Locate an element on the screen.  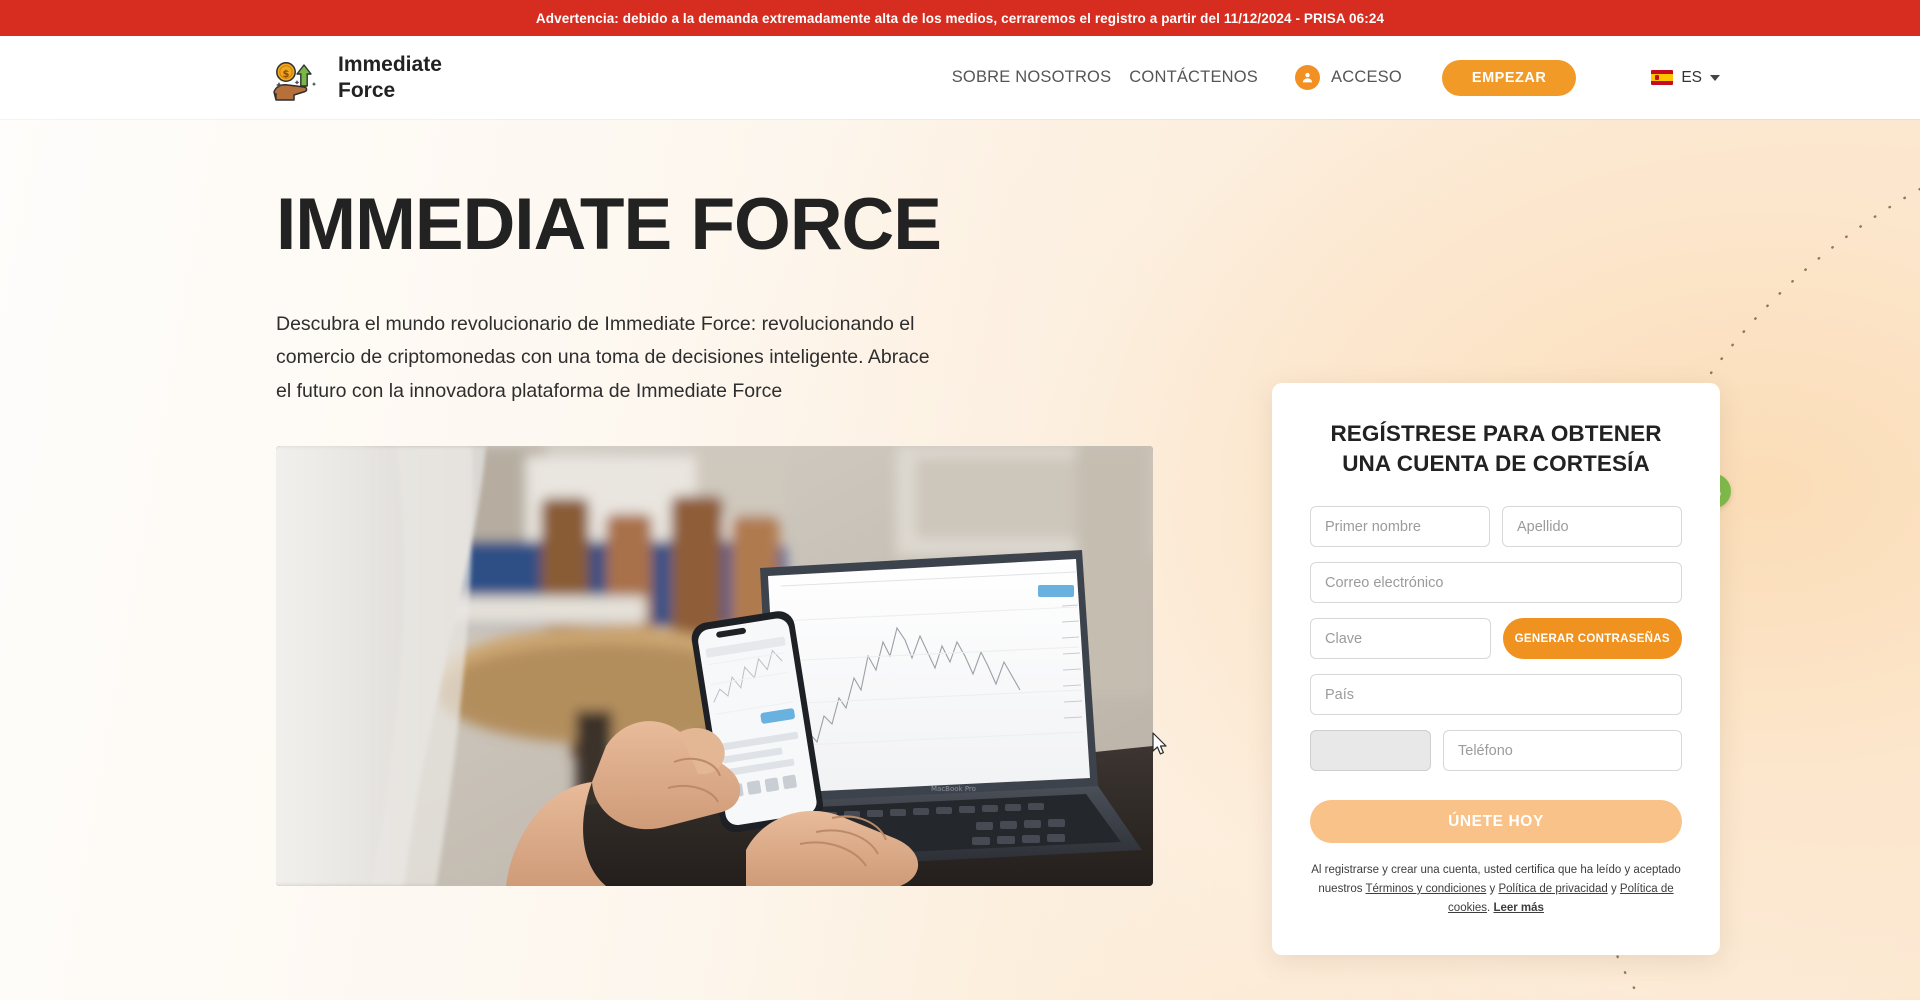
phone-row is located at coordinates (1496, 751).